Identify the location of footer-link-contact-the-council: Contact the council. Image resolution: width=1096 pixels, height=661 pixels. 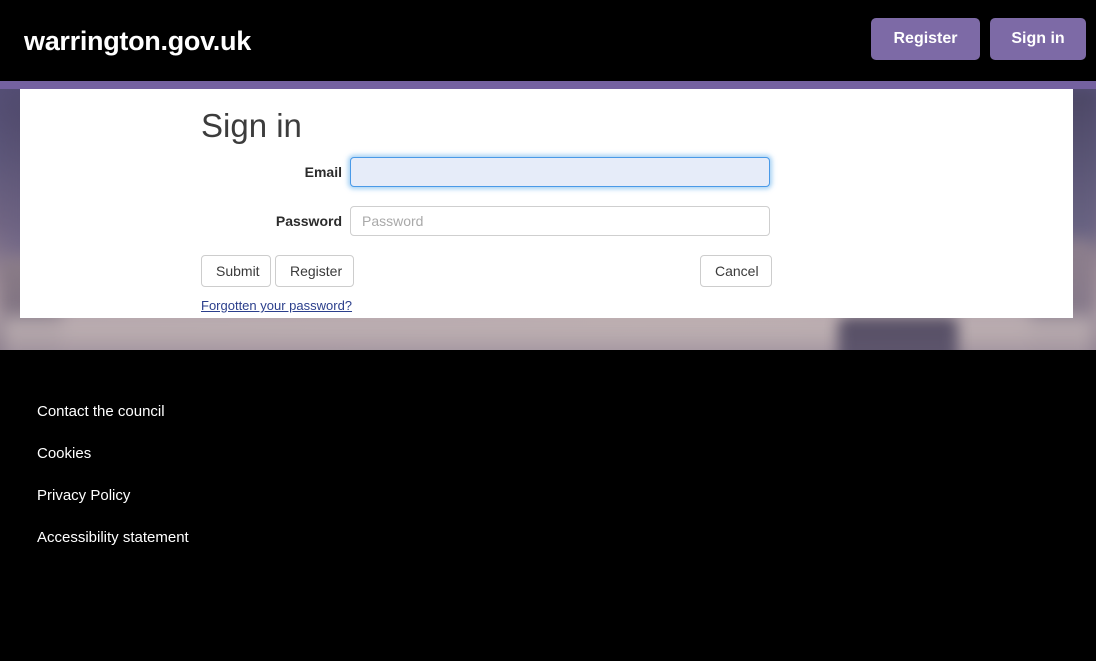
(101, 412).